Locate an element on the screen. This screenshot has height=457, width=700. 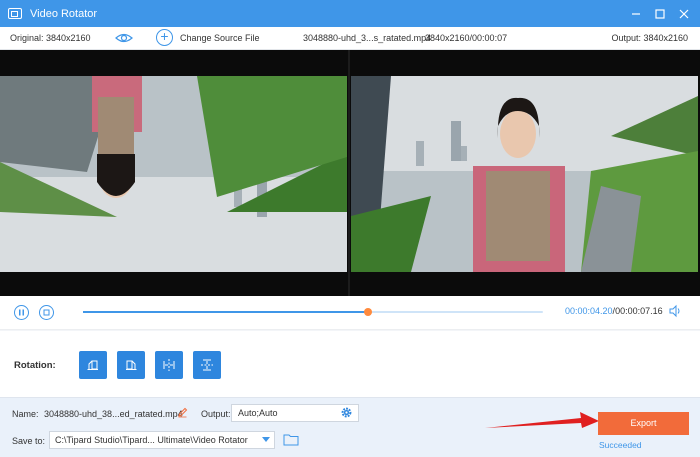
rotation-label: Rotation: is located at coordinates (35, 365).